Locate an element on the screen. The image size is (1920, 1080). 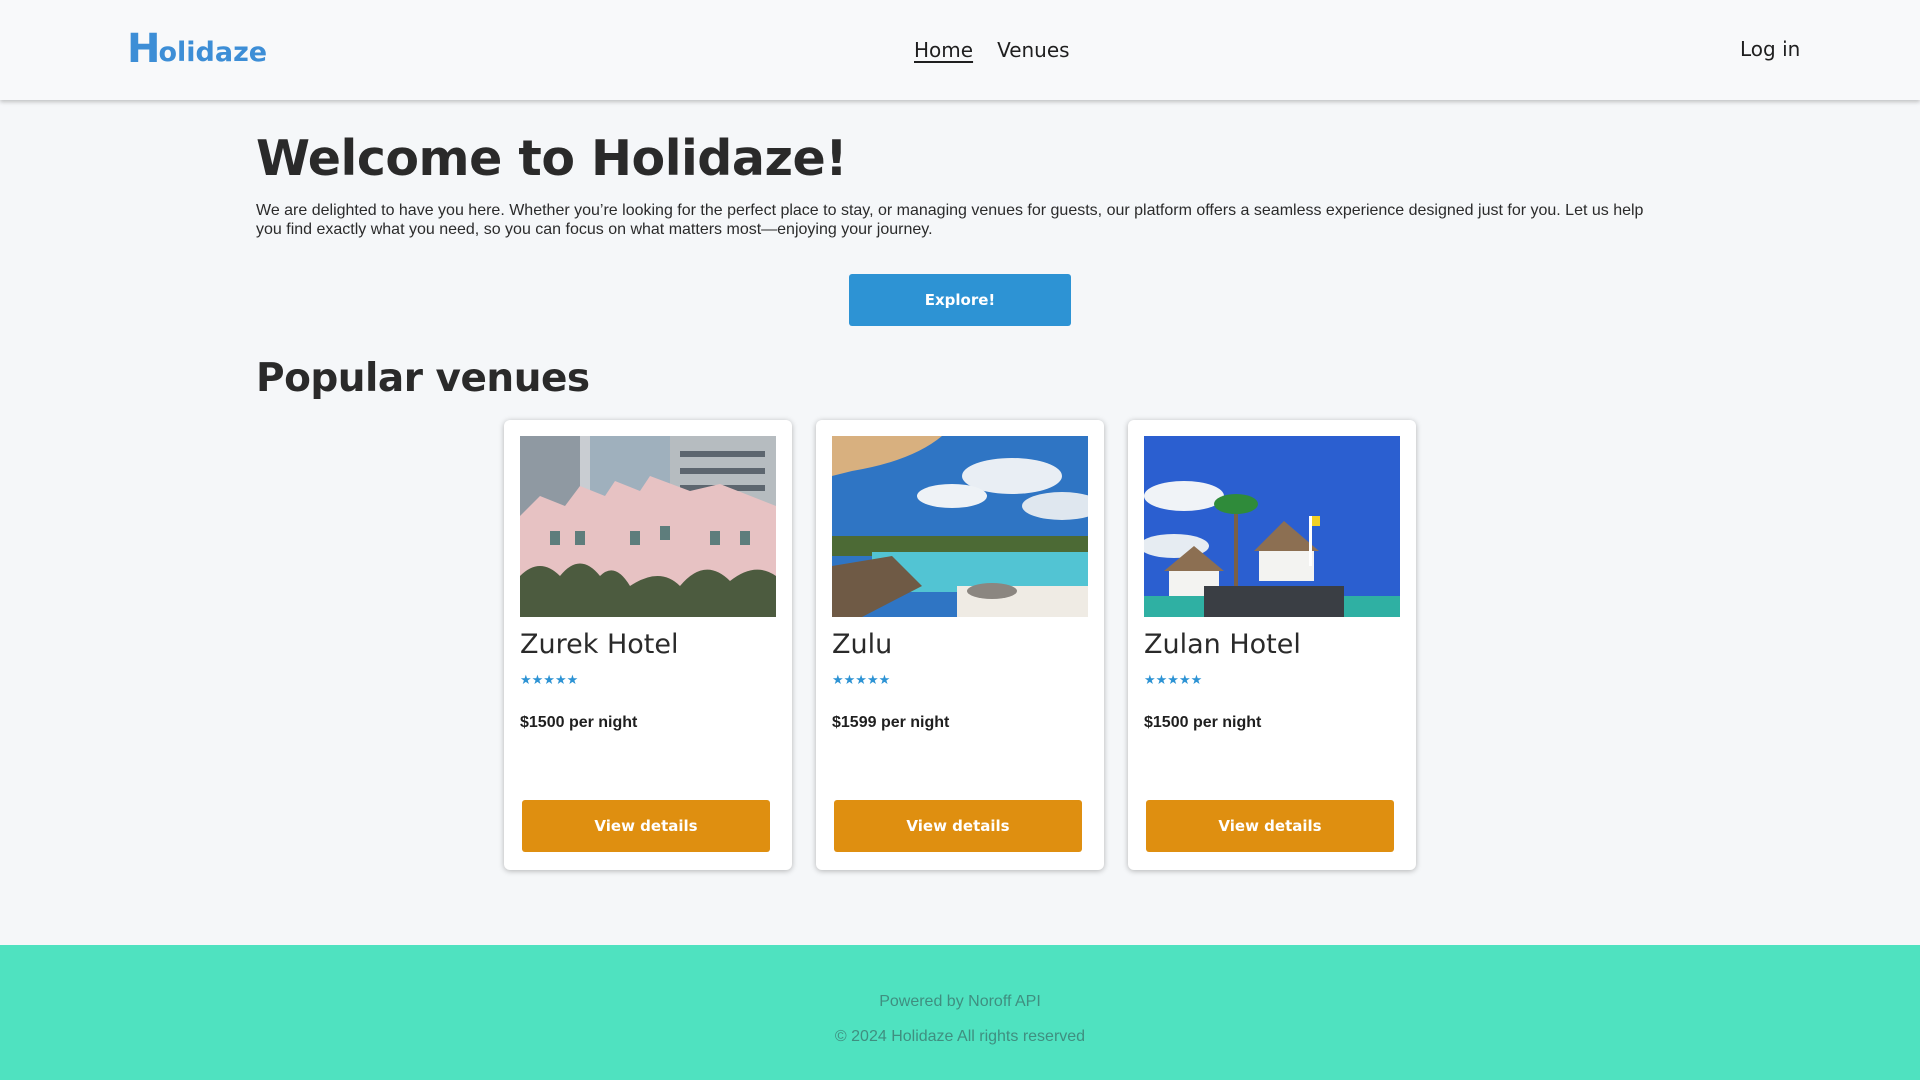
site-header: H olidaze Home Venues Log in is located at coordinates (960, 50).